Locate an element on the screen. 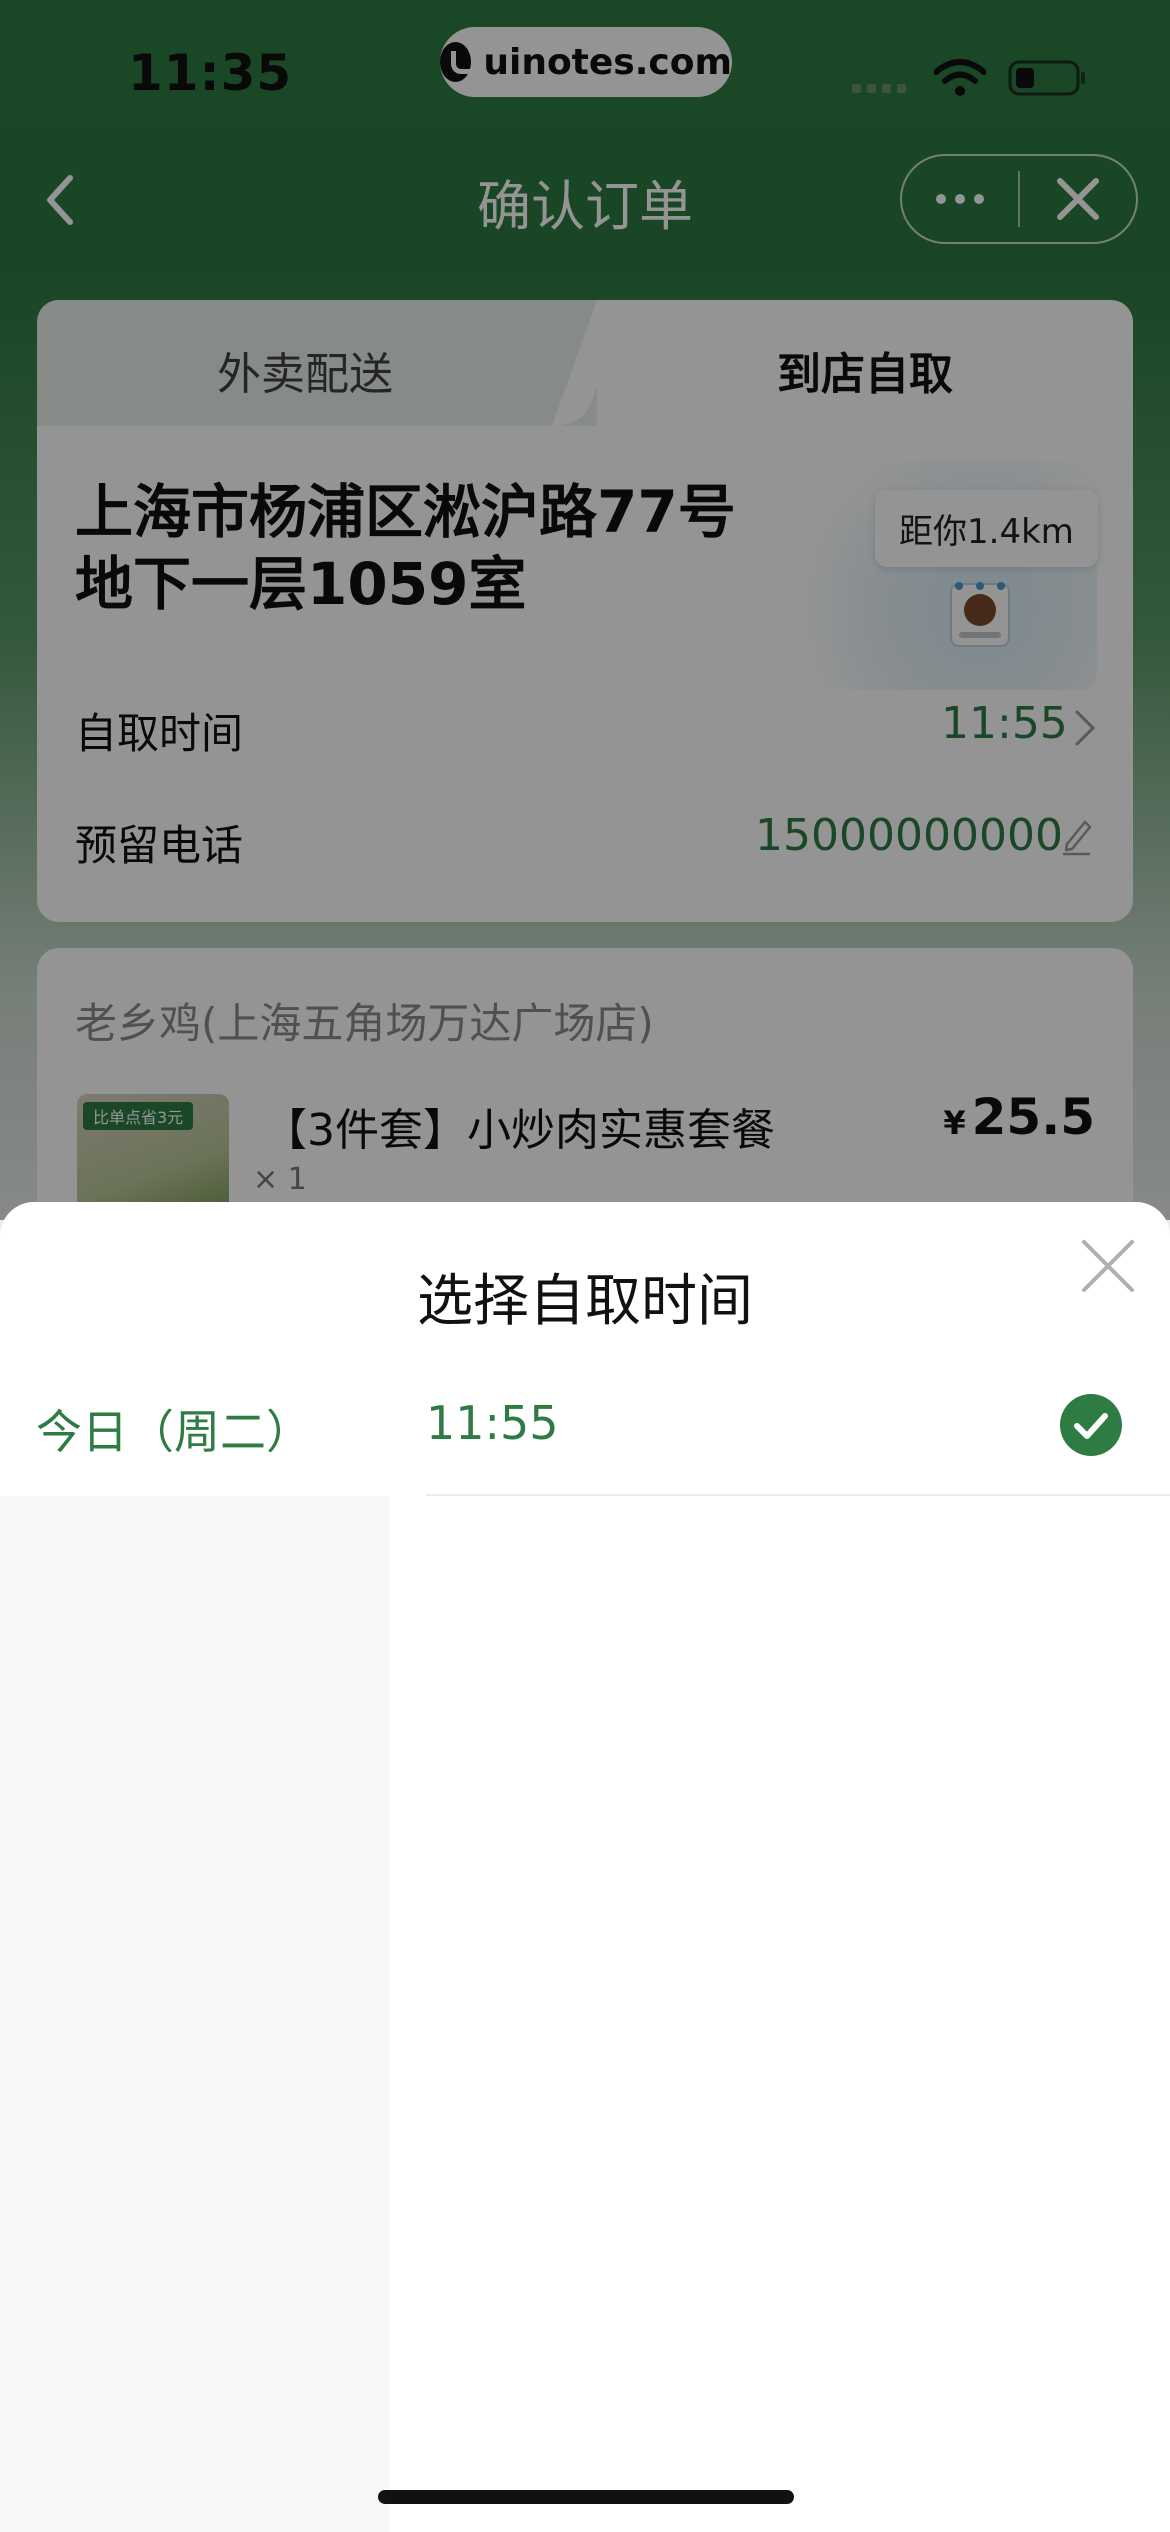 The width and height of the screenshot is (1170, 2532). time-label: 11:55 is located at coordinates (492, 1423).